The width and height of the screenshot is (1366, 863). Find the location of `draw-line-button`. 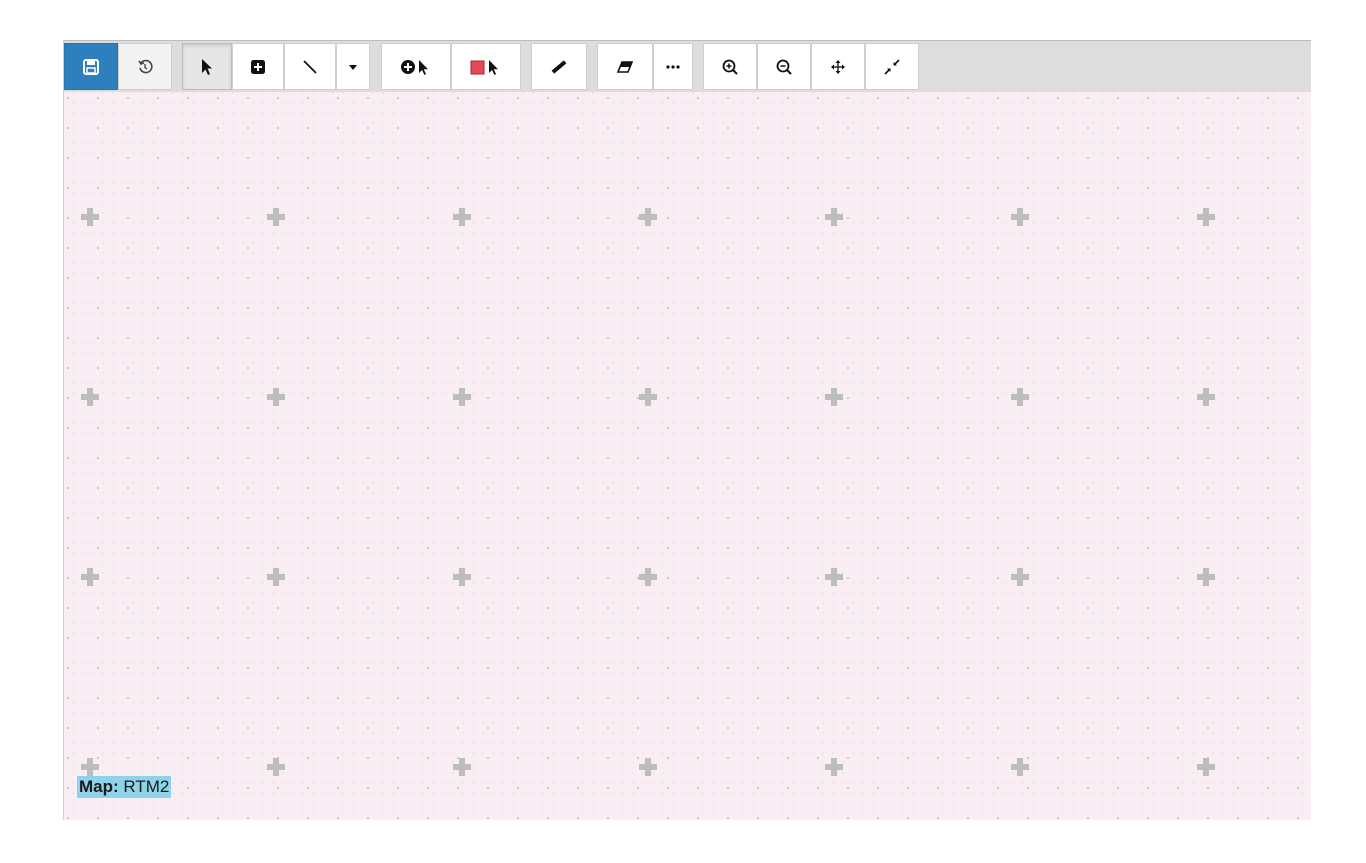

draw-line-button is located at coordinates (310, 66).